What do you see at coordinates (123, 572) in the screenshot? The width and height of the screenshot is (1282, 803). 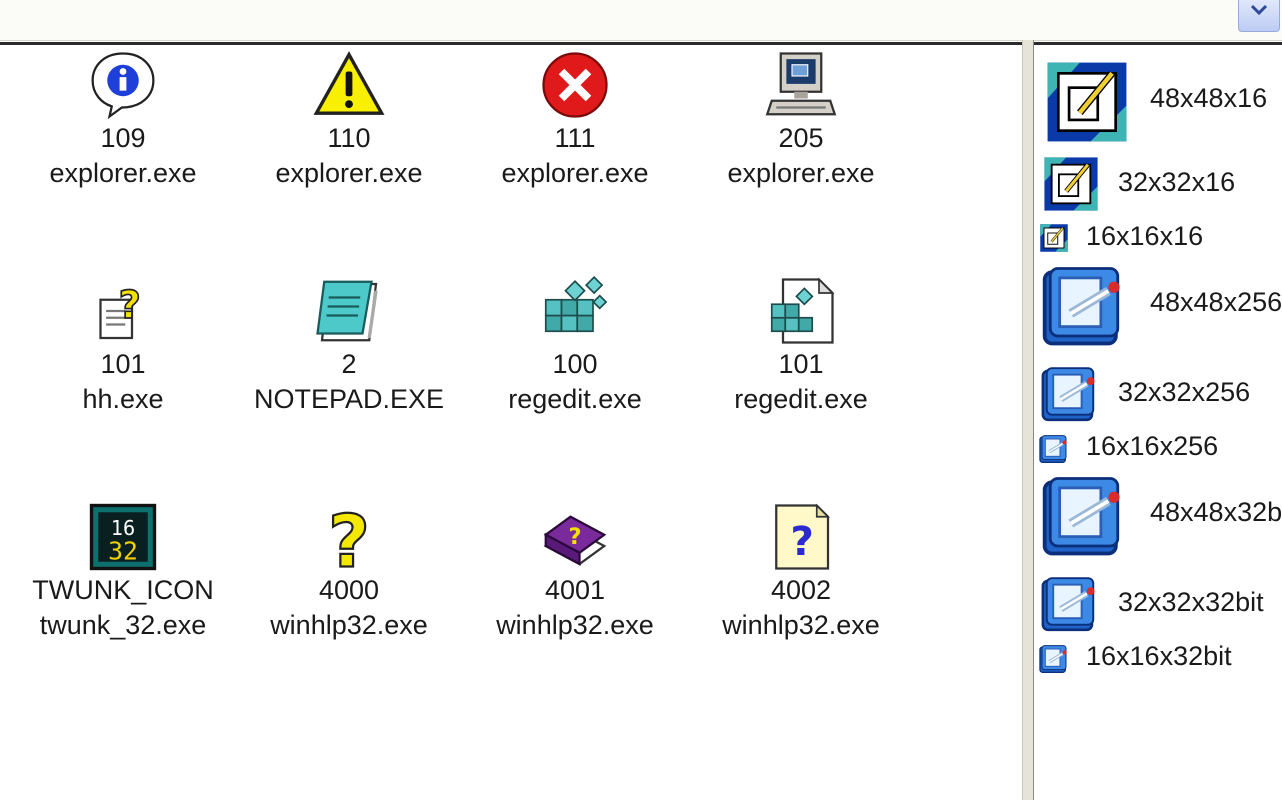 I see `icon-tile: 16 32 TWUNK_ICON twunk_32.exe` at bounding box center [123, 572].